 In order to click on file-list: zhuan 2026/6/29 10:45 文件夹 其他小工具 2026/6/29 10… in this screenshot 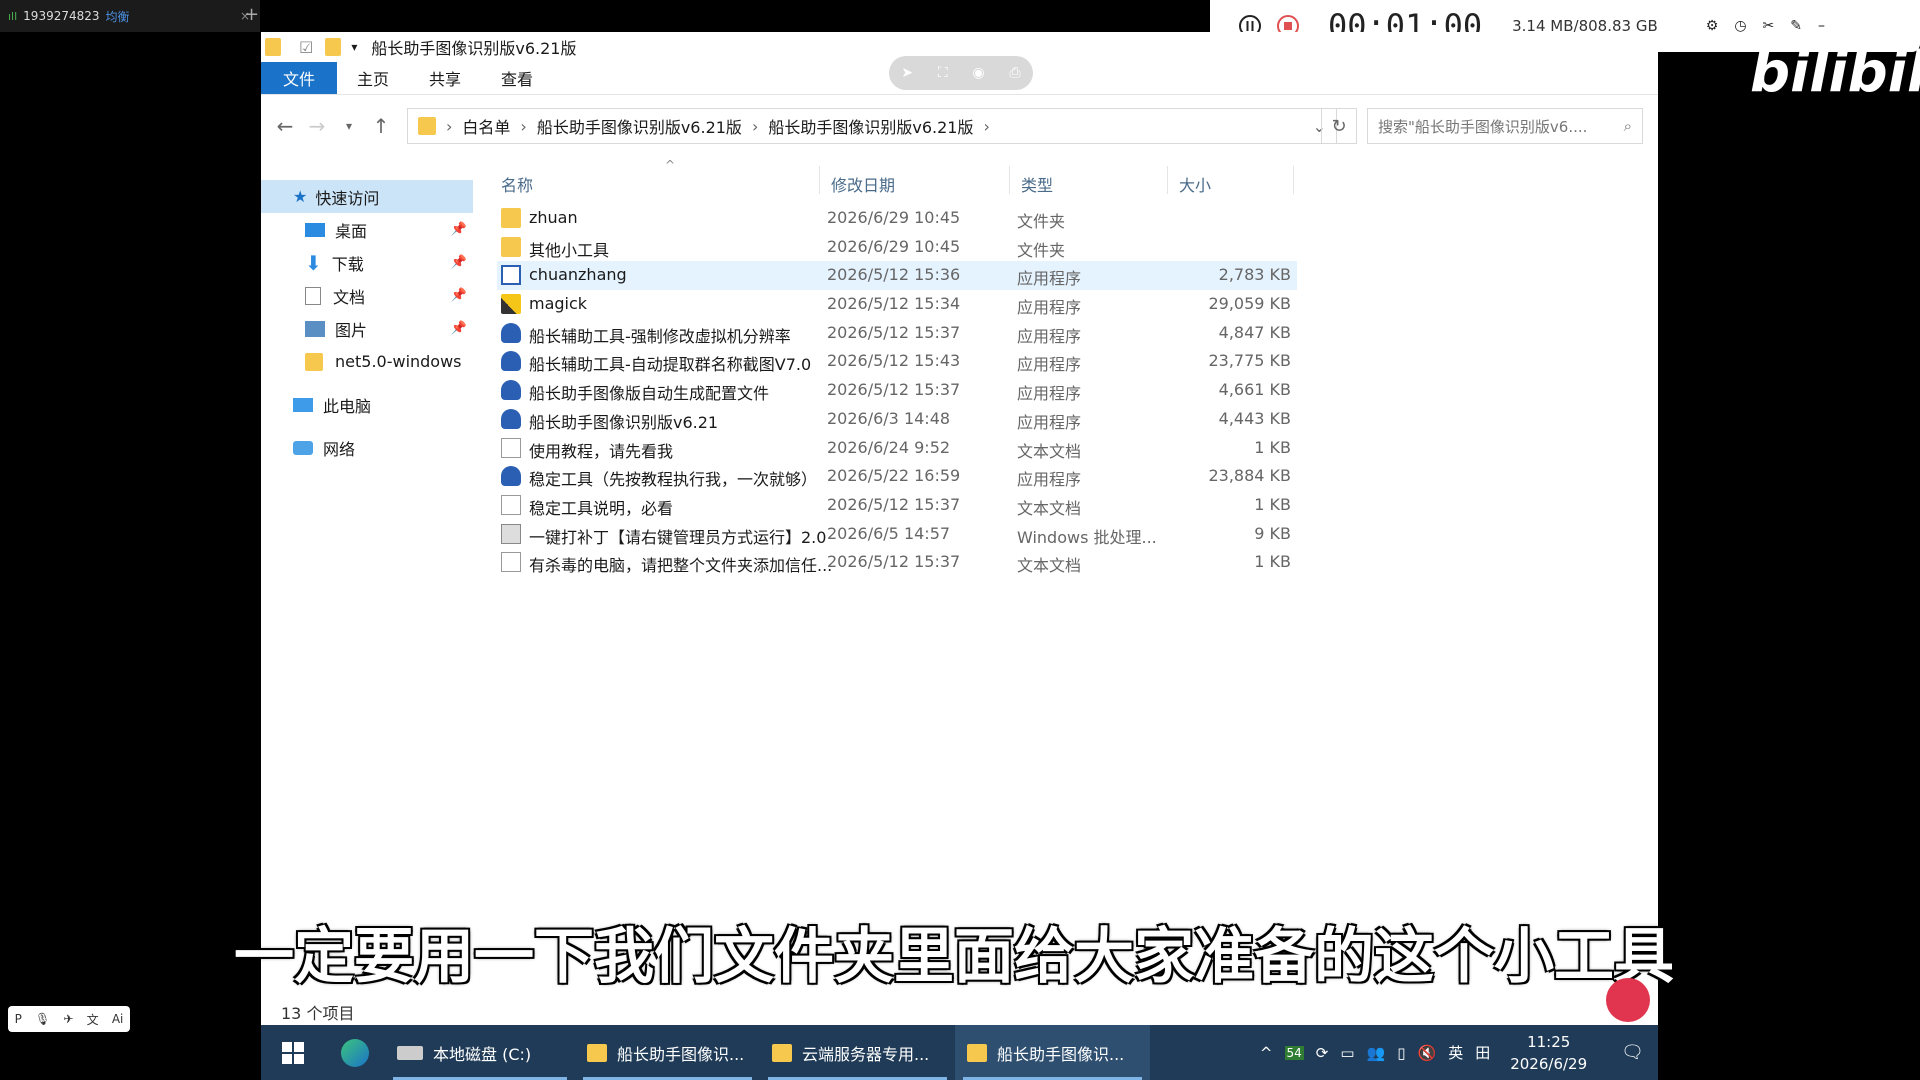, I will do `click(897, 390)`.